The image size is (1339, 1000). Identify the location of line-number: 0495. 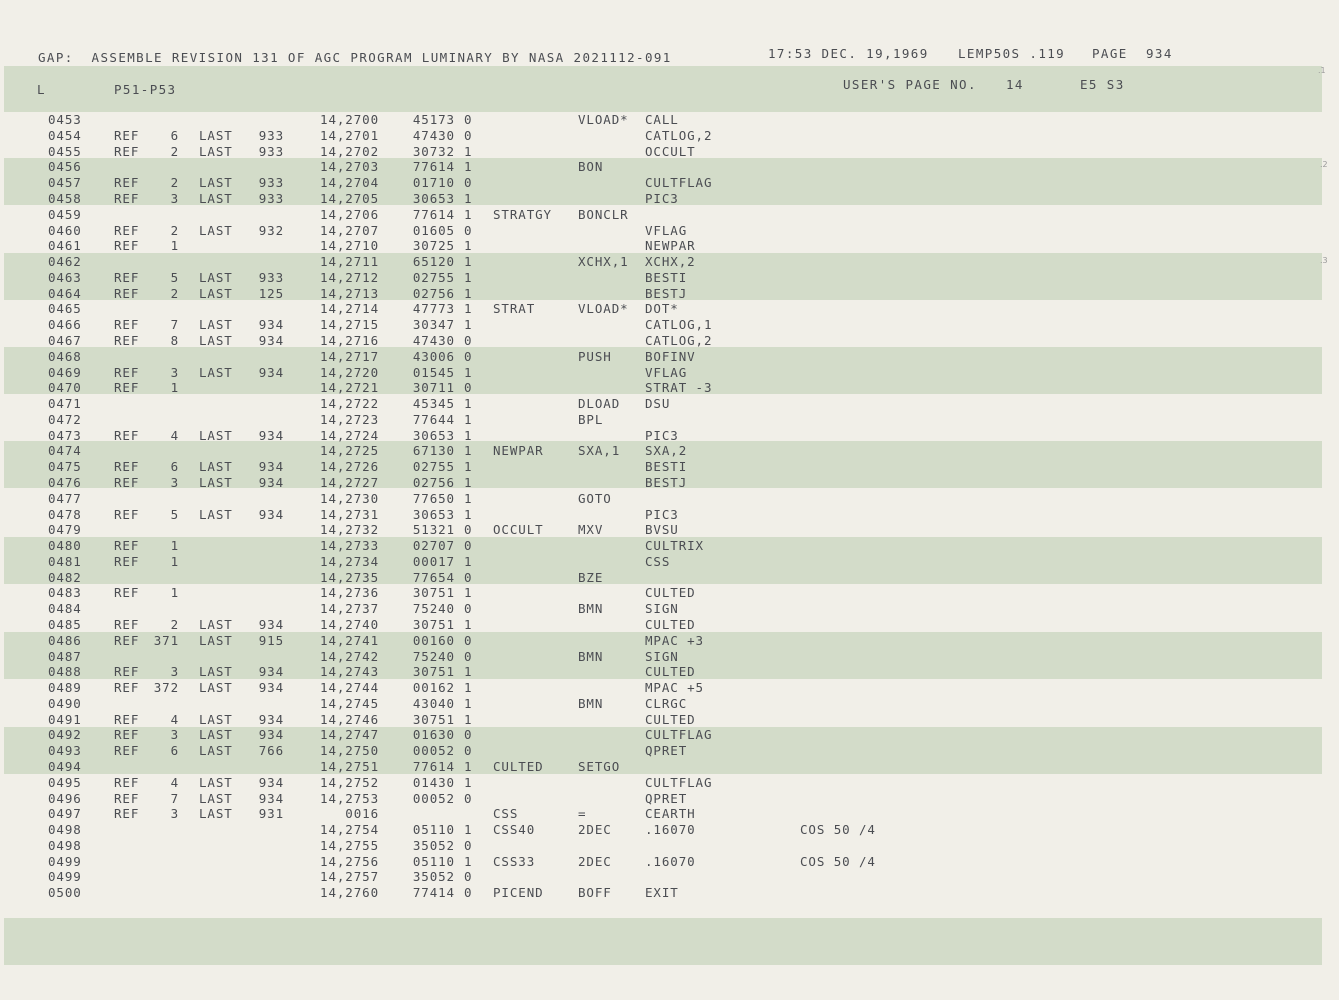
(65, 782).